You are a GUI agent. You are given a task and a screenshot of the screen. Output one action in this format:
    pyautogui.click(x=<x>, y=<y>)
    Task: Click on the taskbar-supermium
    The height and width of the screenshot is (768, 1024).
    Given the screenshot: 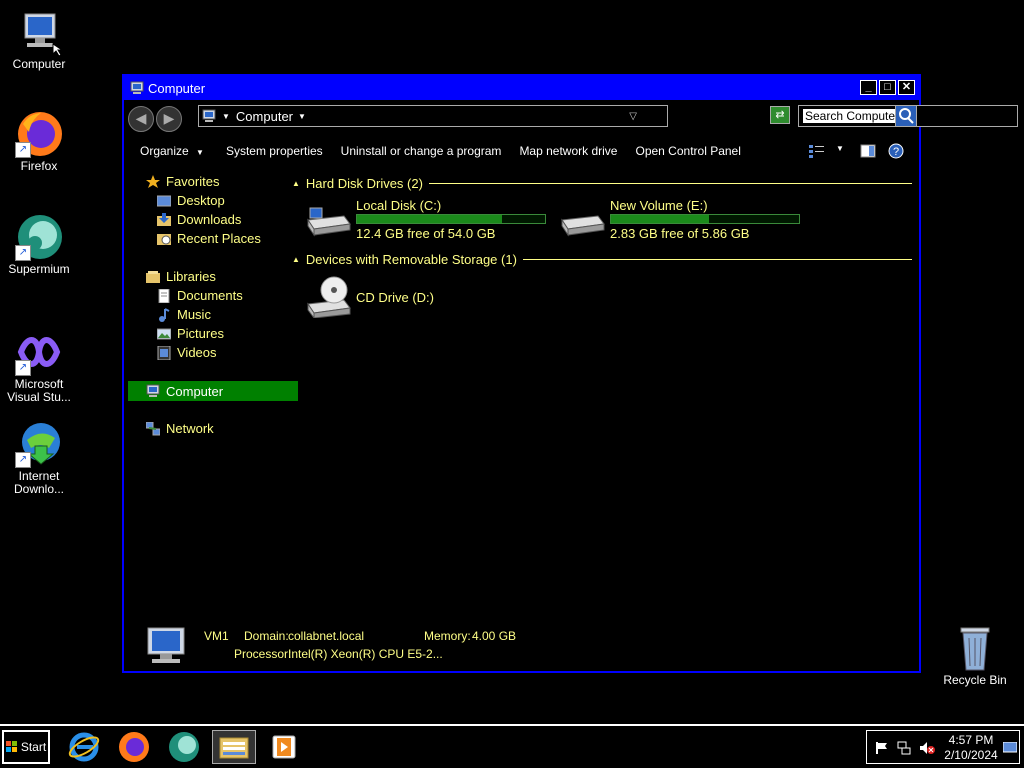 What is the action you would take?
    pyautogui.click(x=184, y=747)
    